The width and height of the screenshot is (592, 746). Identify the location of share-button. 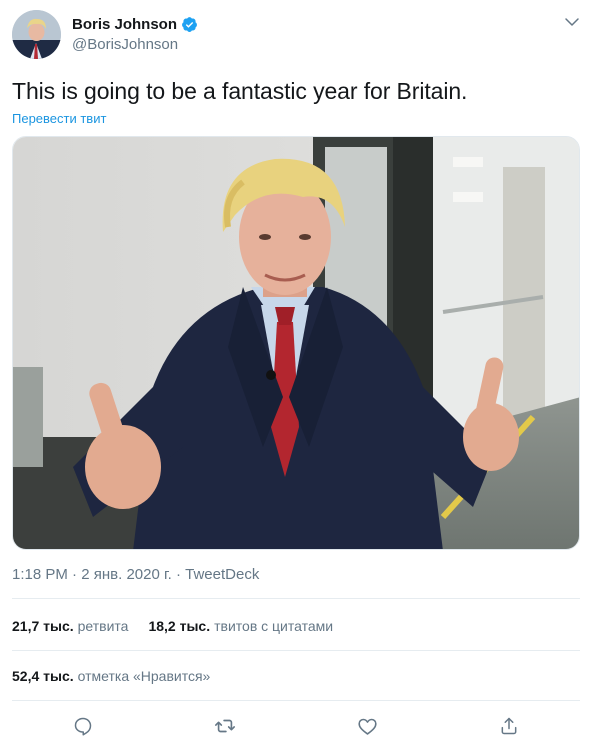
(509, 726).